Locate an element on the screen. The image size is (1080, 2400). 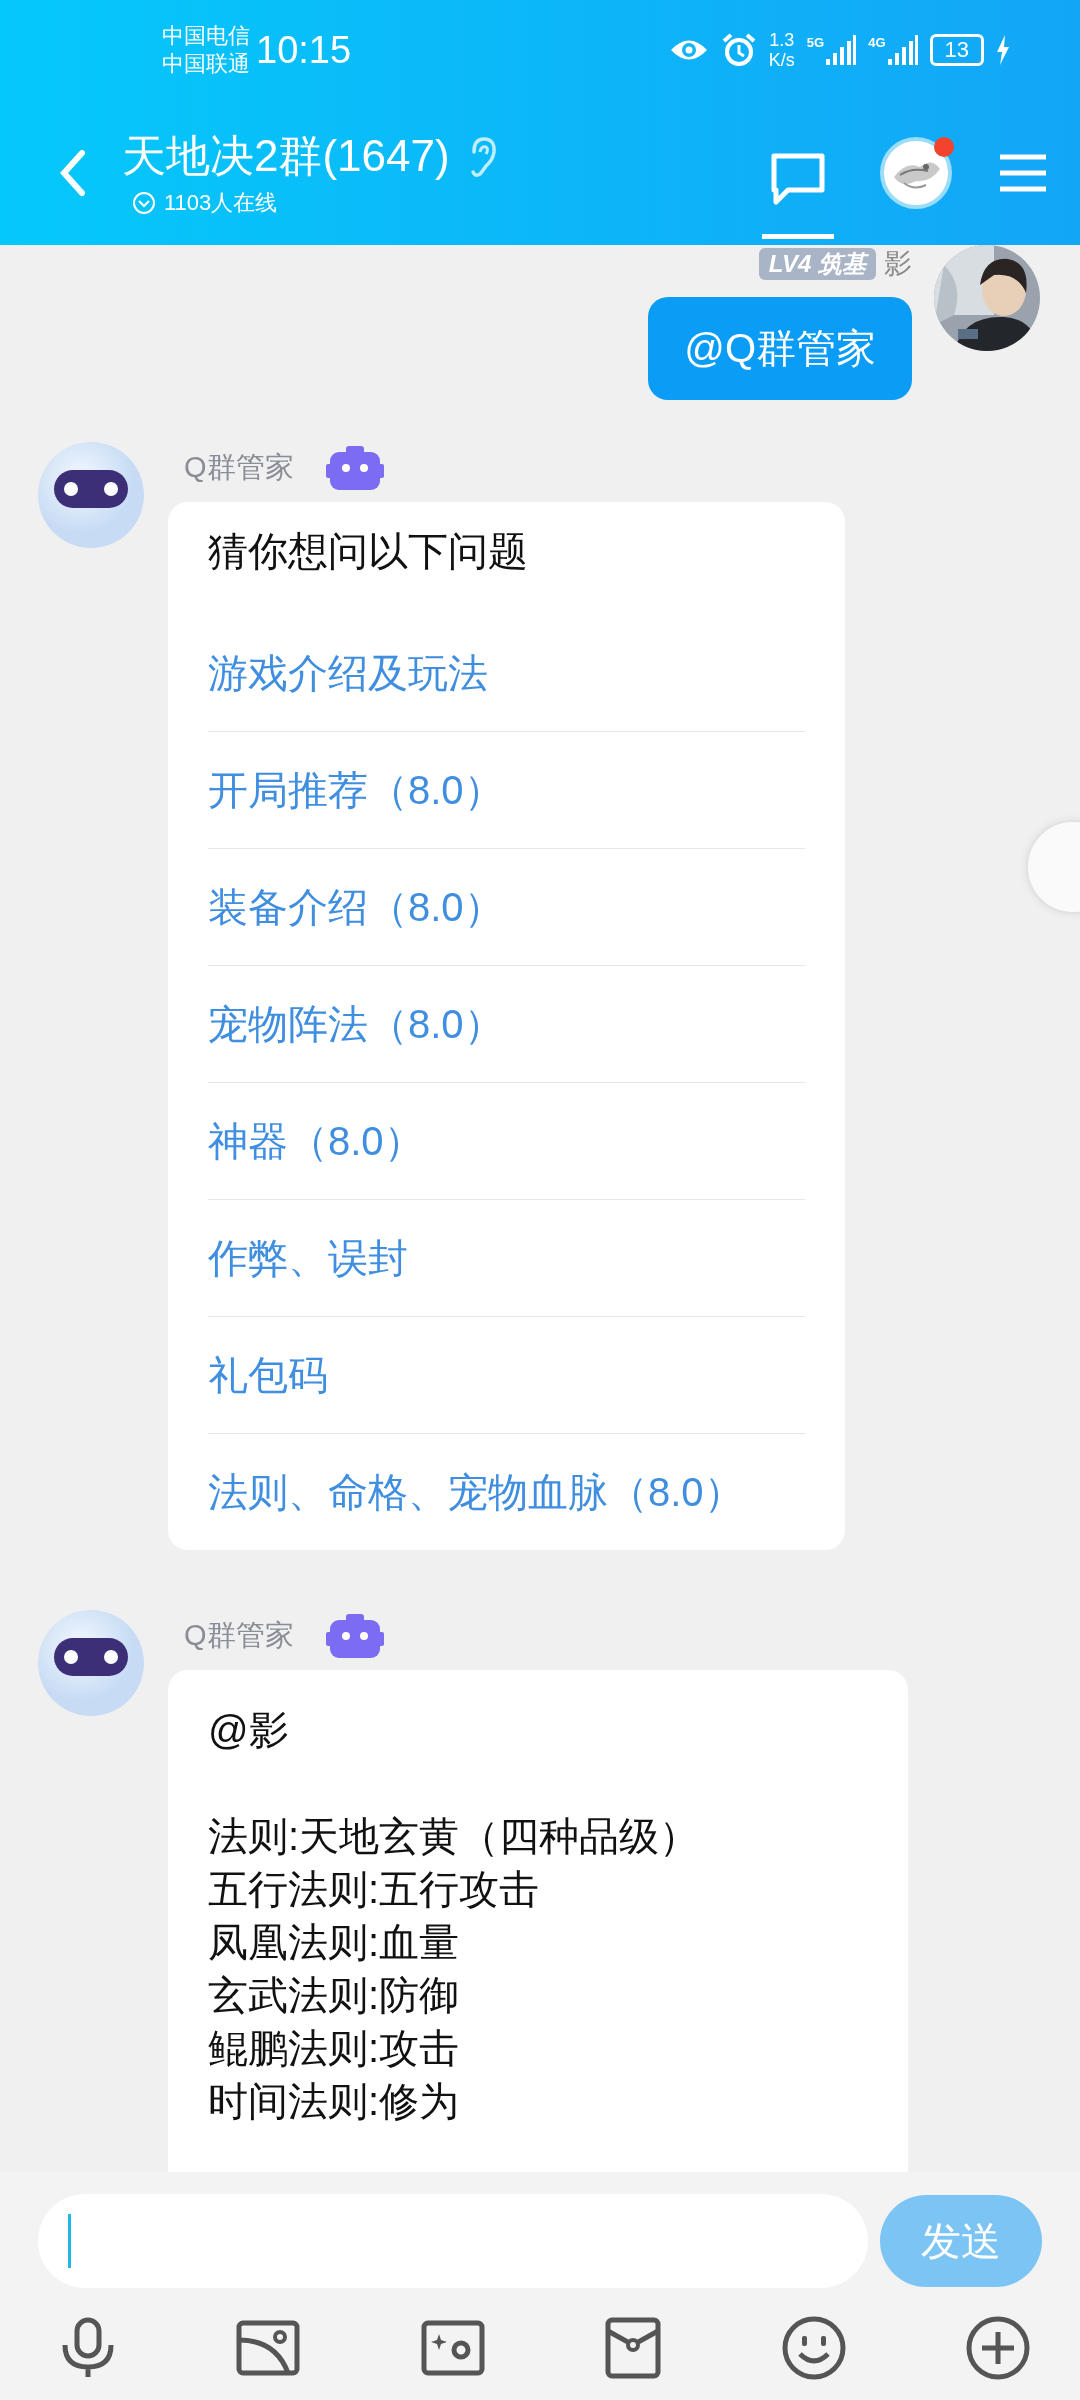
question-link: 开局推荐（8.0） is located at coordinates (506, 790).